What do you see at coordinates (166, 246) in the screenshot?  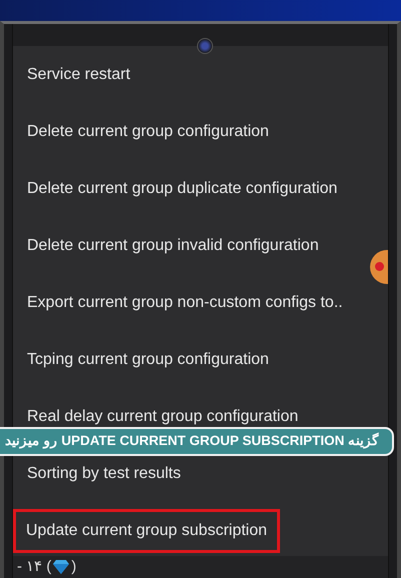 I see `menu-item: Delete current group invalid configuration` at bounding box center [166, 246].